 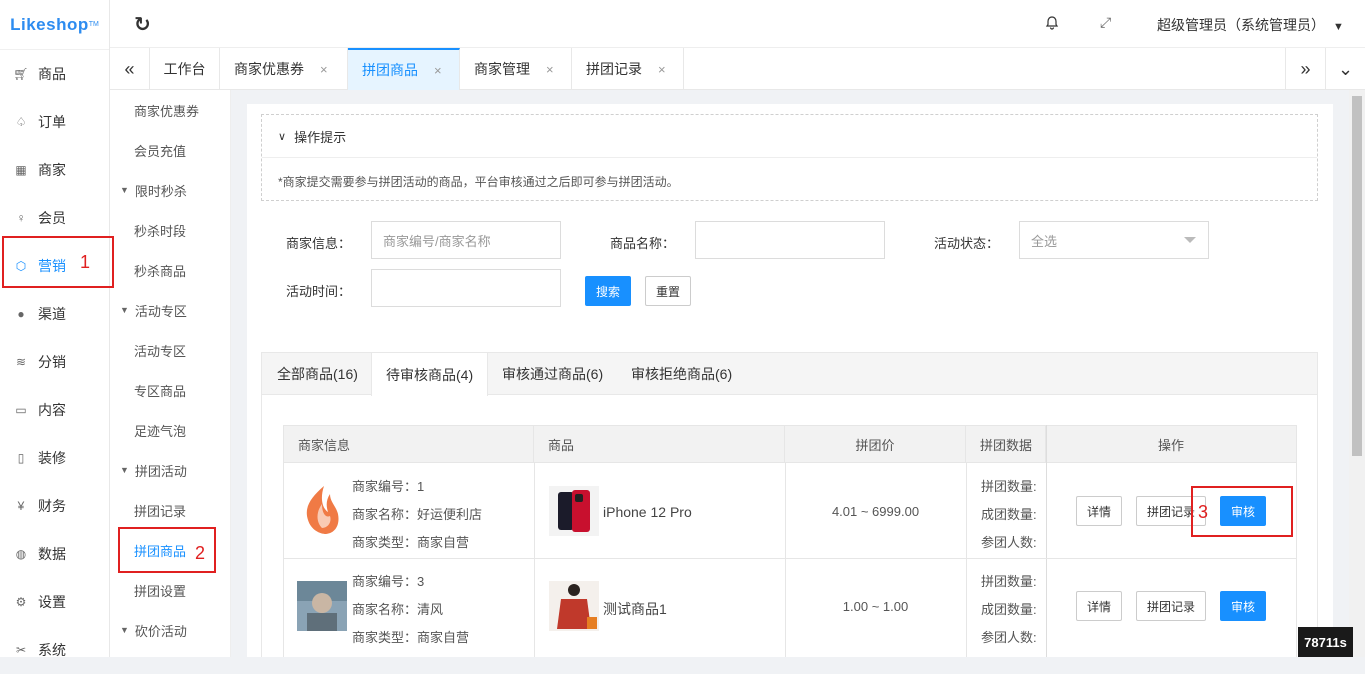 I want to click on user-name: 超级管理员（系统管理员）, so click(x=1241, y=25).